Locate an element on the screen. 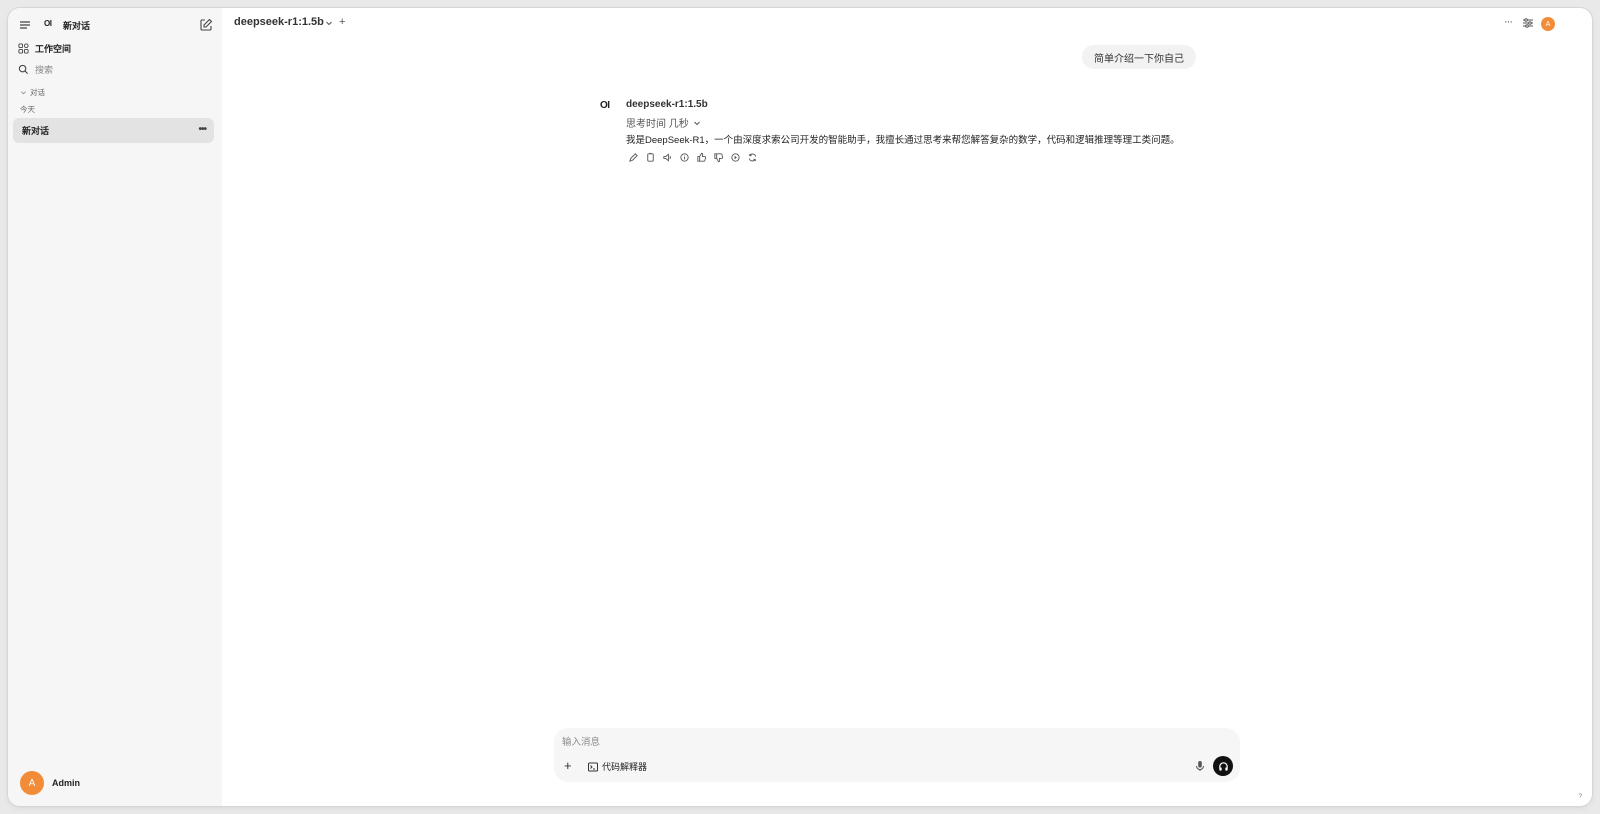 This screenshot has width=1600, height=814. top-bar: deepseek-r1:1.5b + ··· A is located at coordinates (907, 25).